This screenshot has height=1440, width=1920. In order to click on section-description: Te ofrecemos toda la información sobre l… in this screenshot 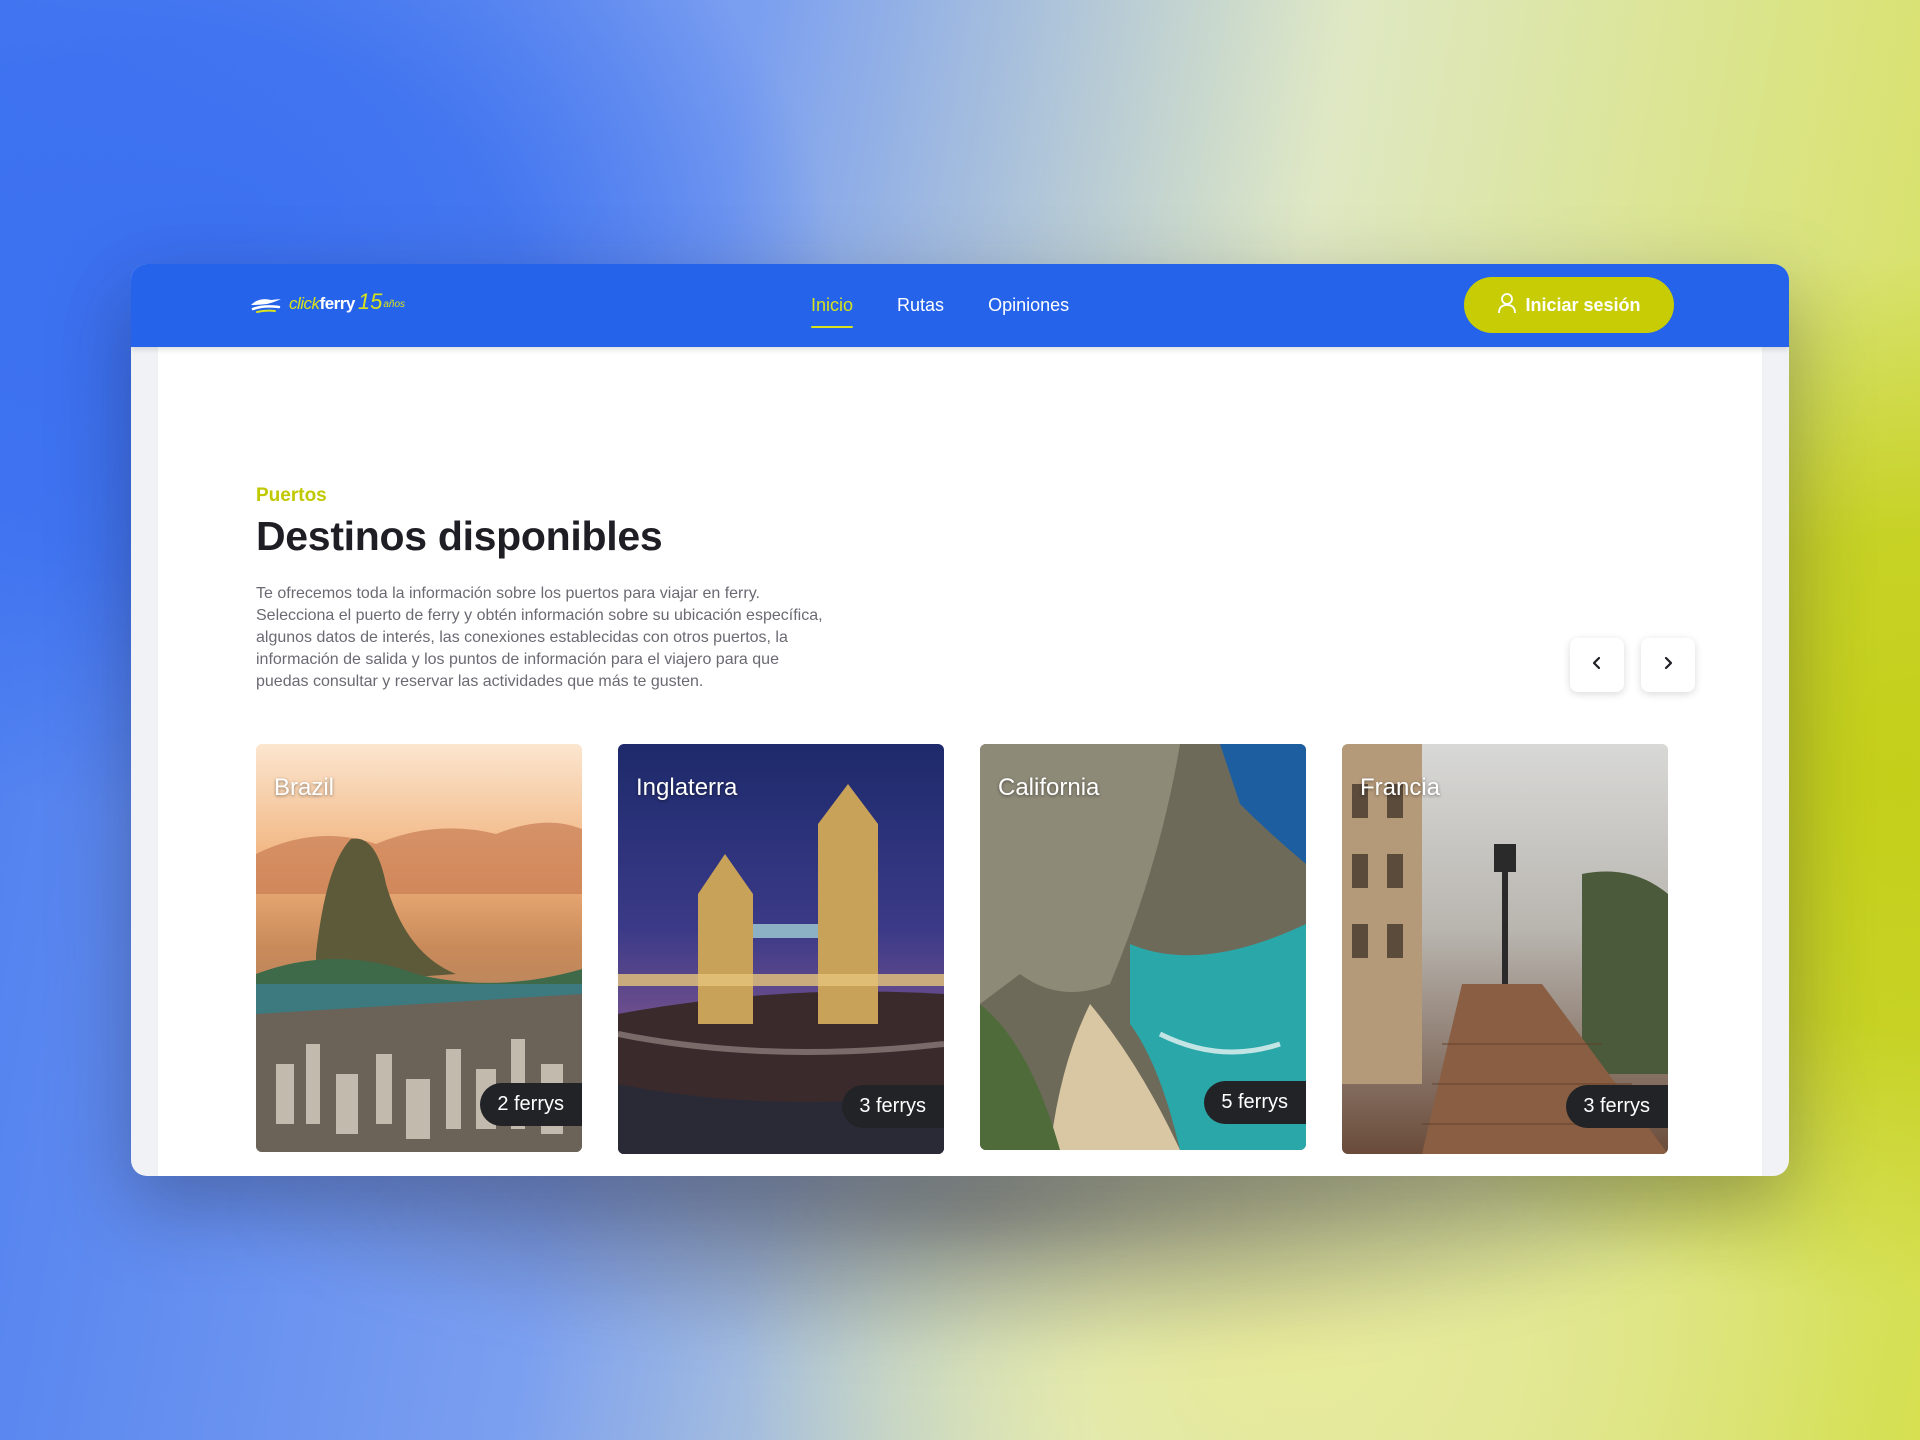, I will do `click(539, 637)`.